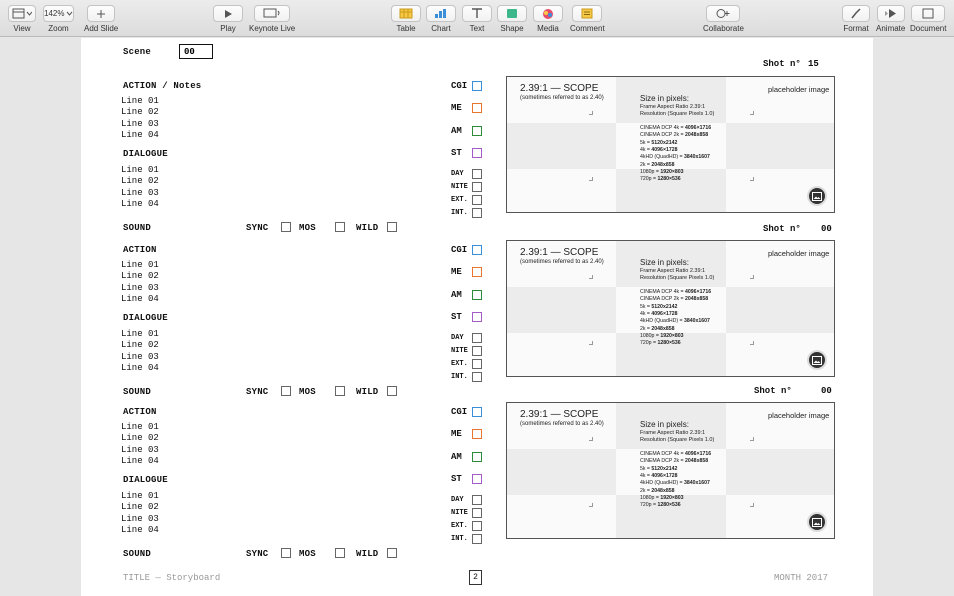 The height and width of the screenshot is (596, 954). I want to click on media-control: Media, so click(548, 19).